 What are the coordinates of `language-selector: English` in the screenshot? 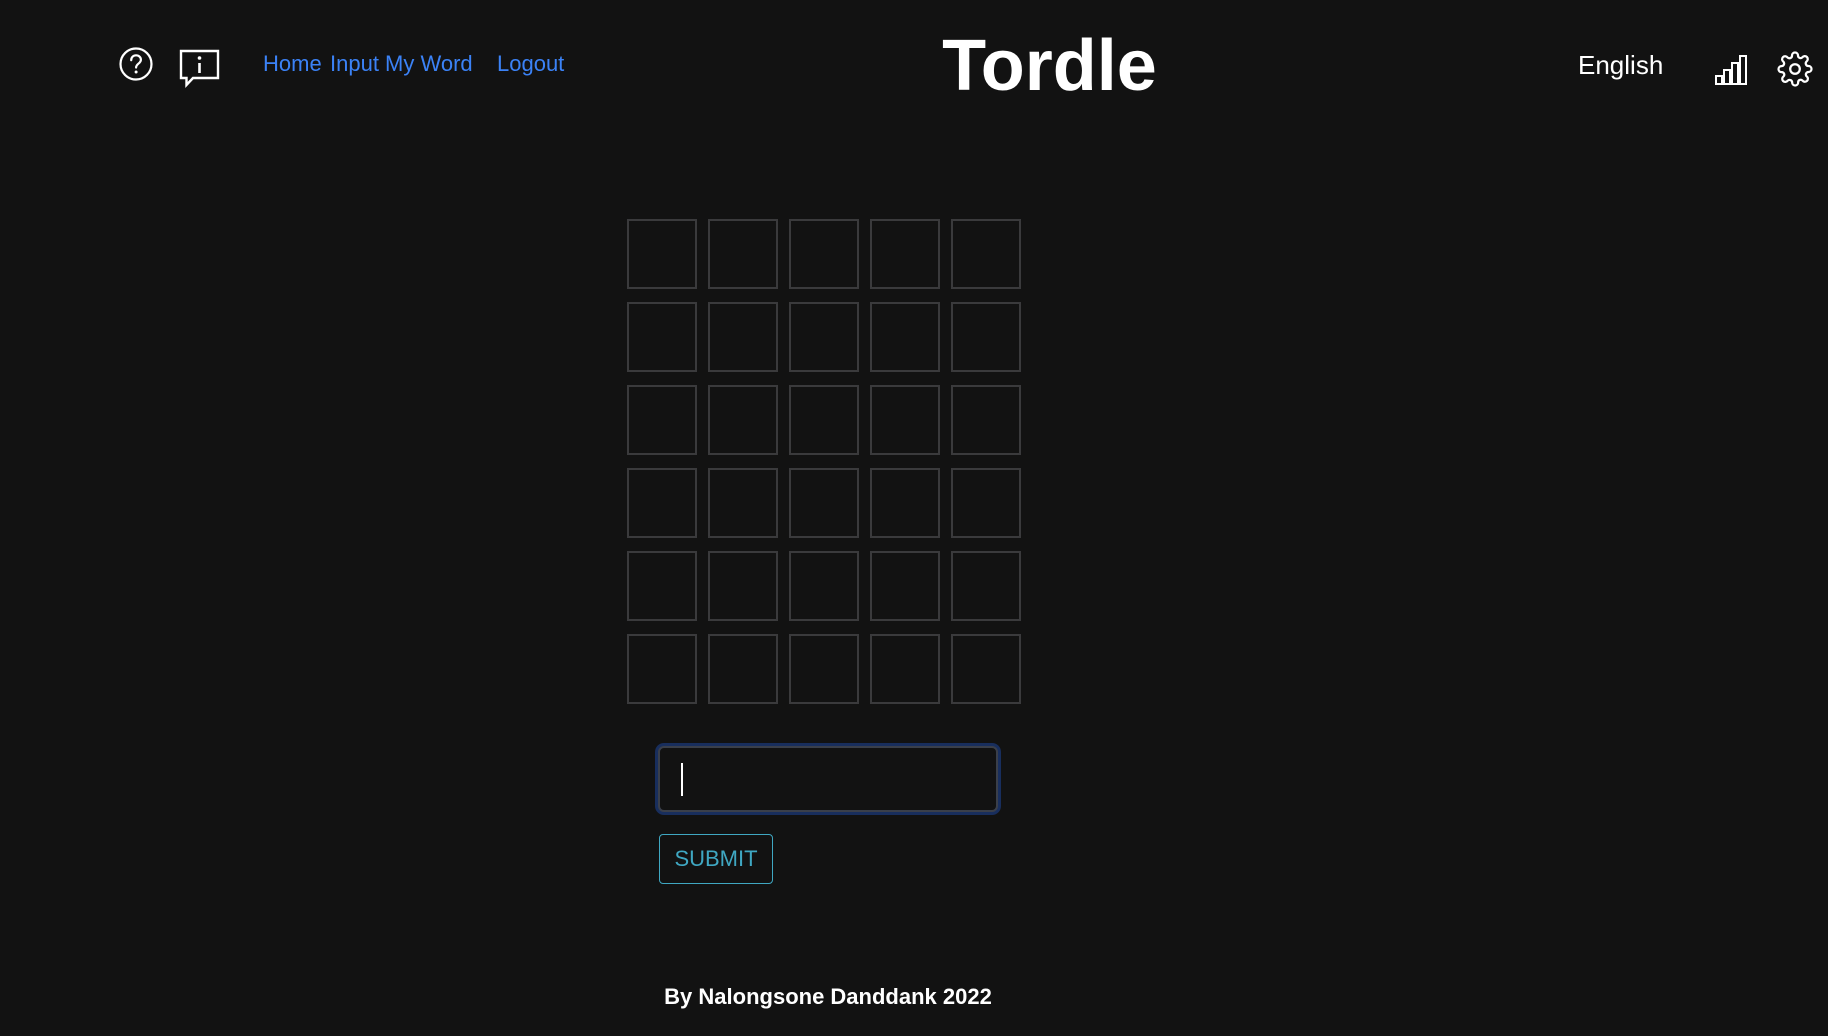 It's located at (1620, 65).